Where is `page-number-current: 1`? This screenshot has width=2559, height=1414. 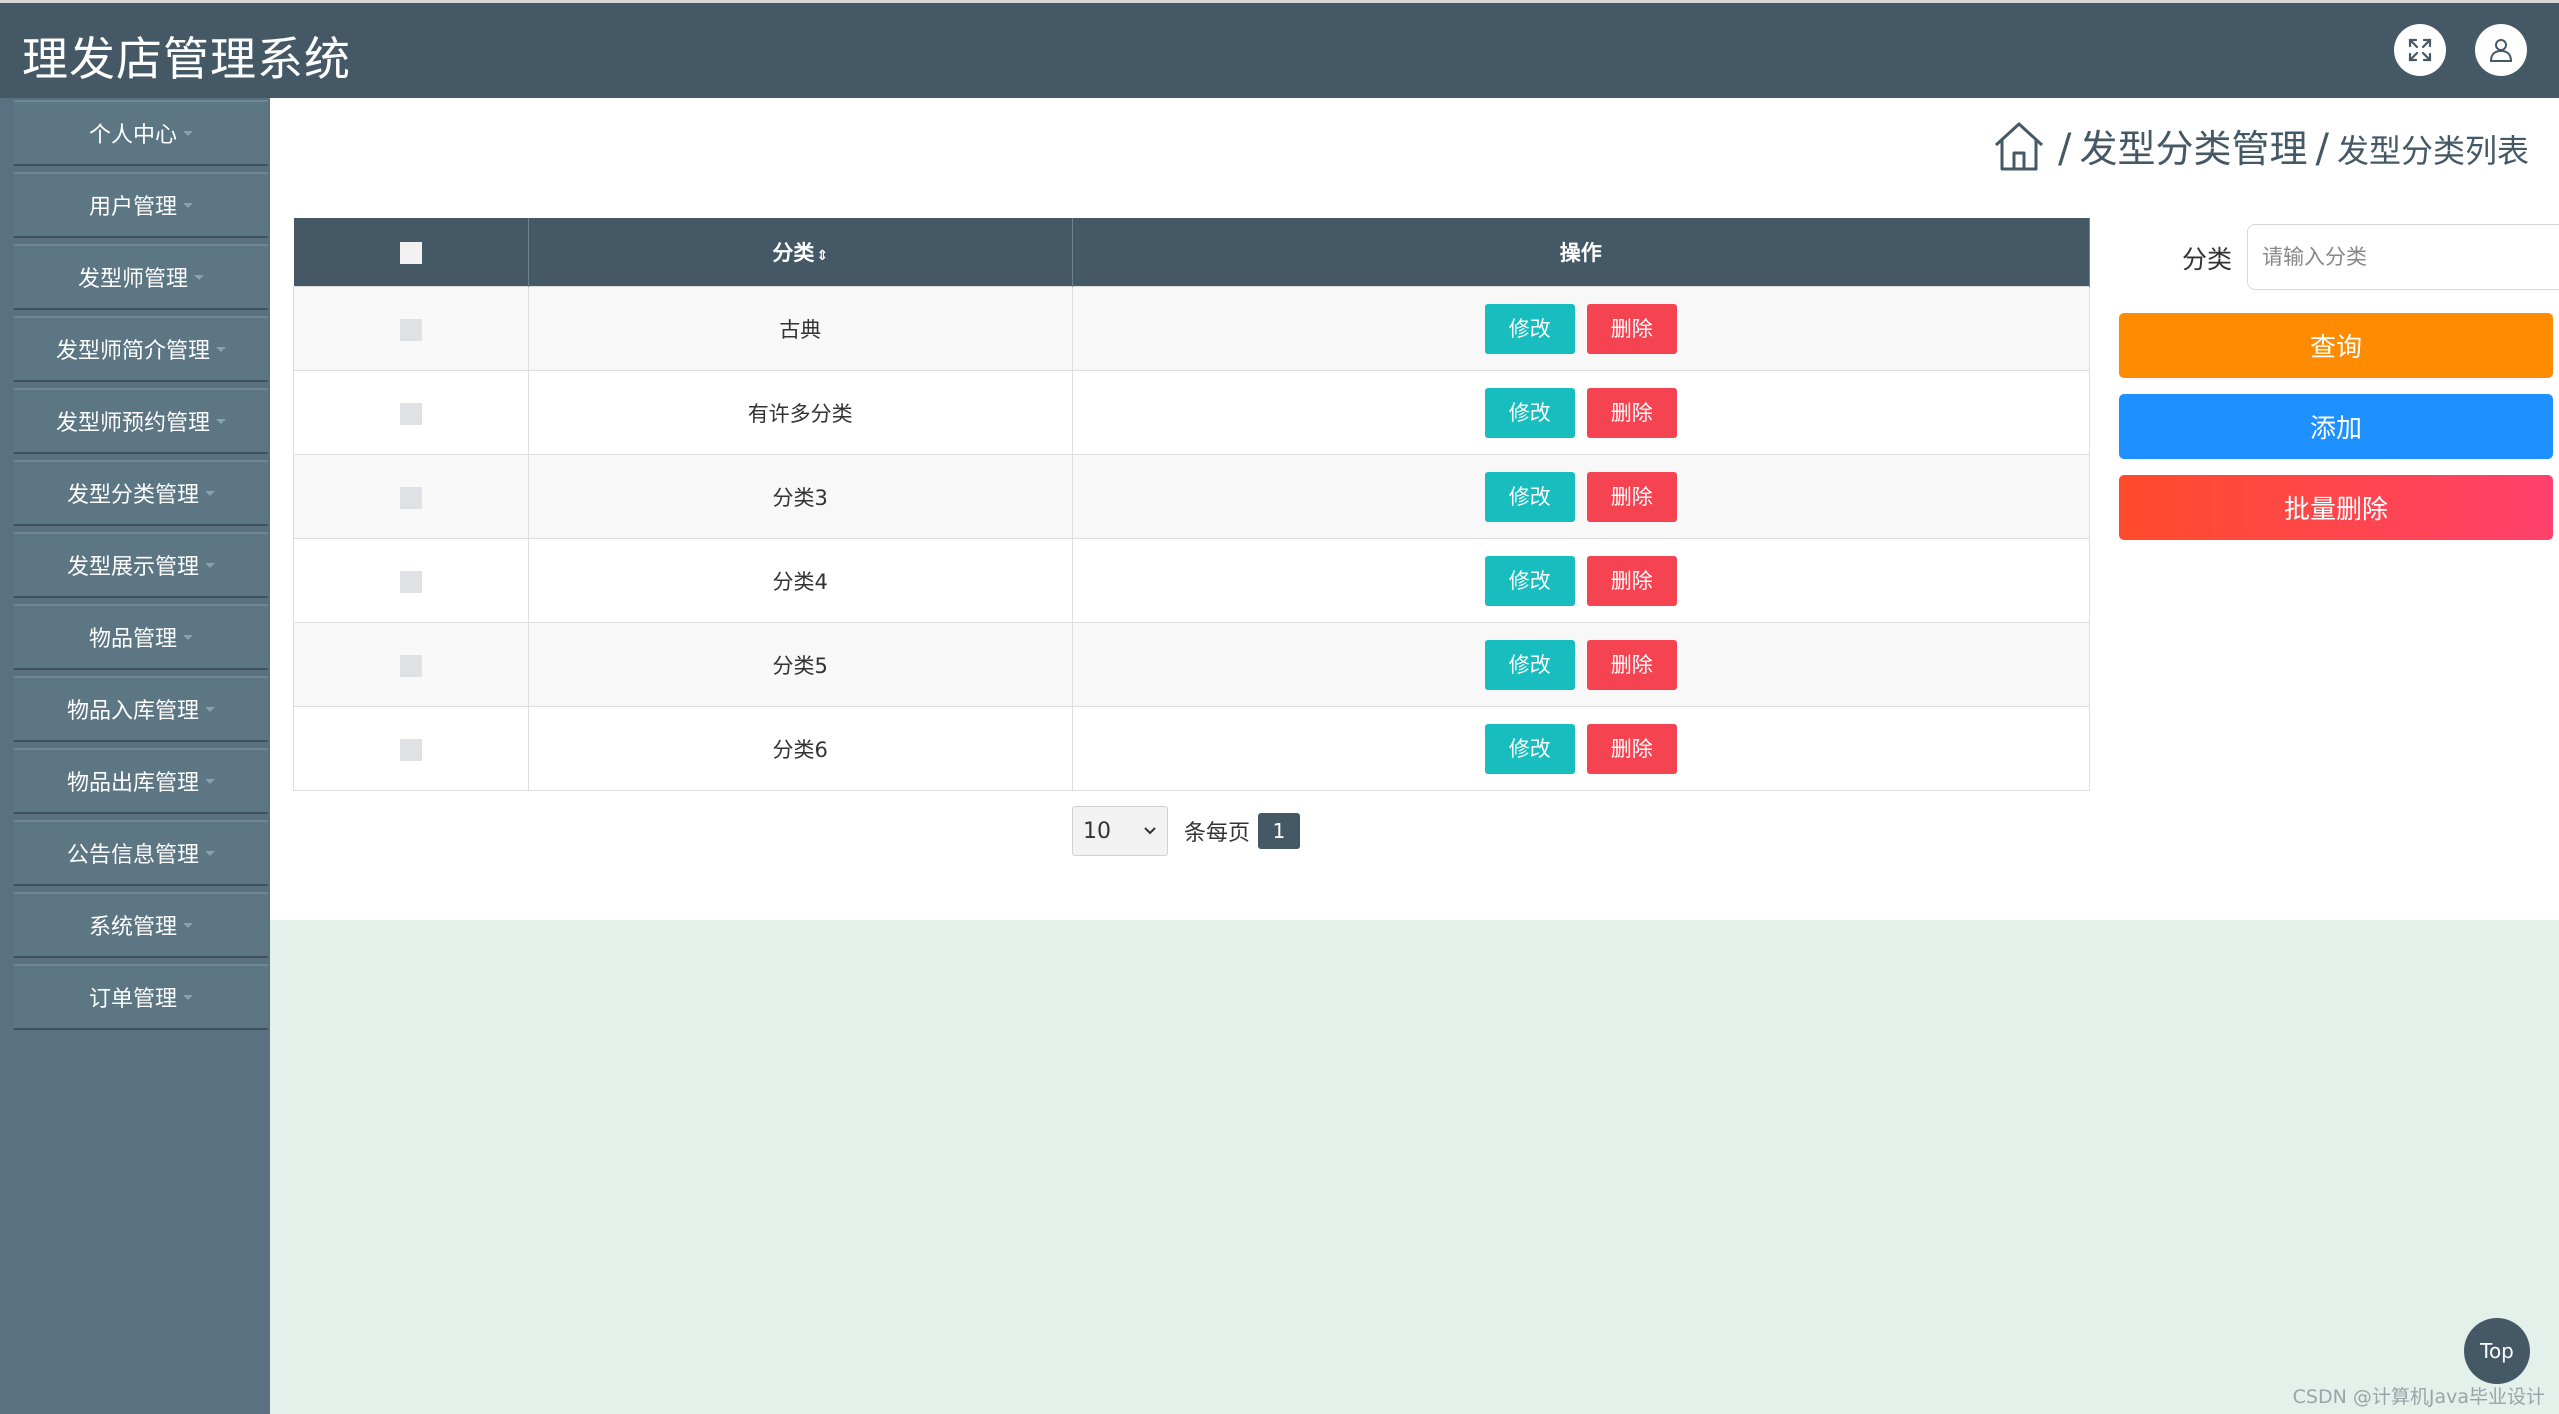
page-number-current: 1 is located at coordinates (1279, 831).